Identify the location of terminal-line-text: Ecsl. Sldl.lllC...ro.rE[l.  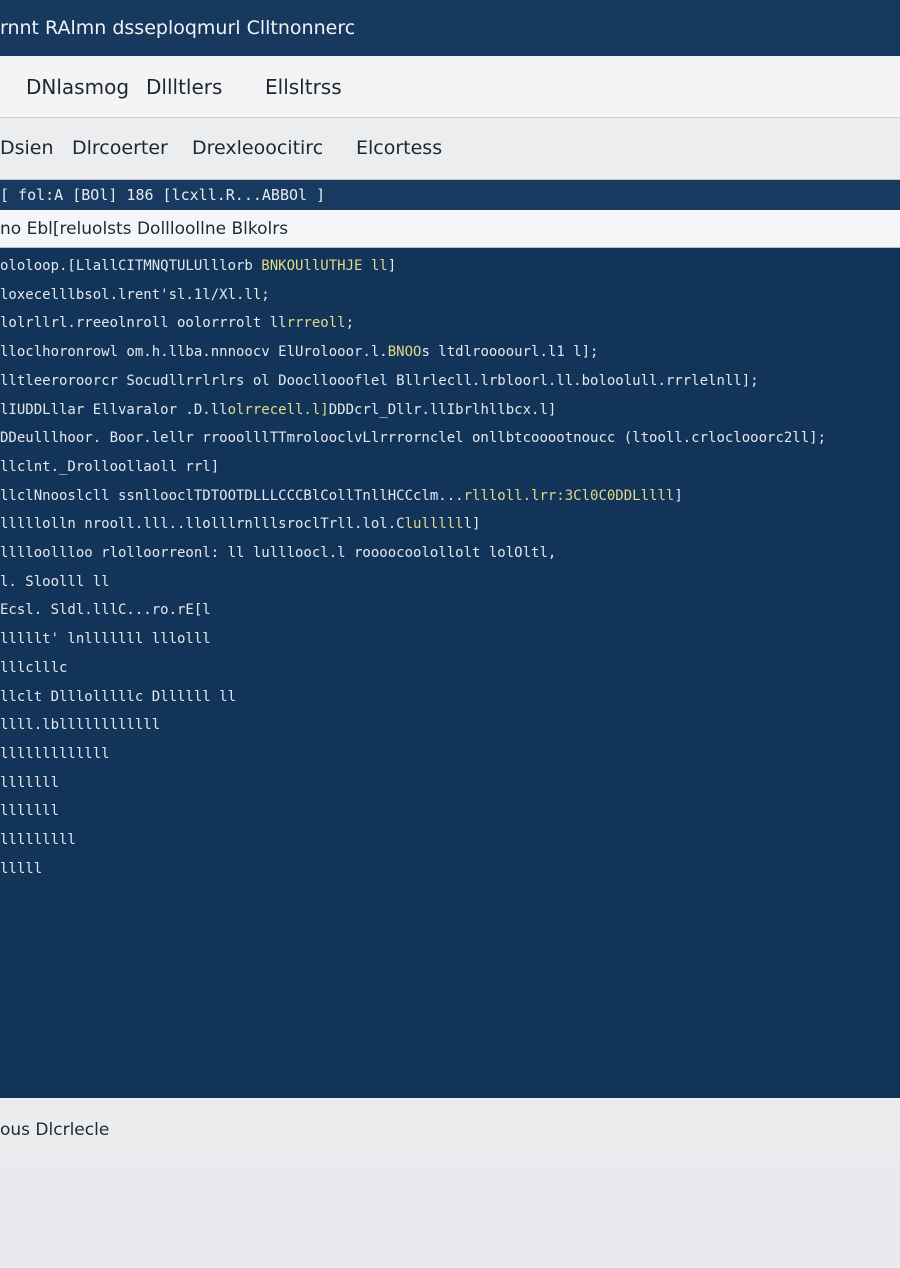
(105, 610).